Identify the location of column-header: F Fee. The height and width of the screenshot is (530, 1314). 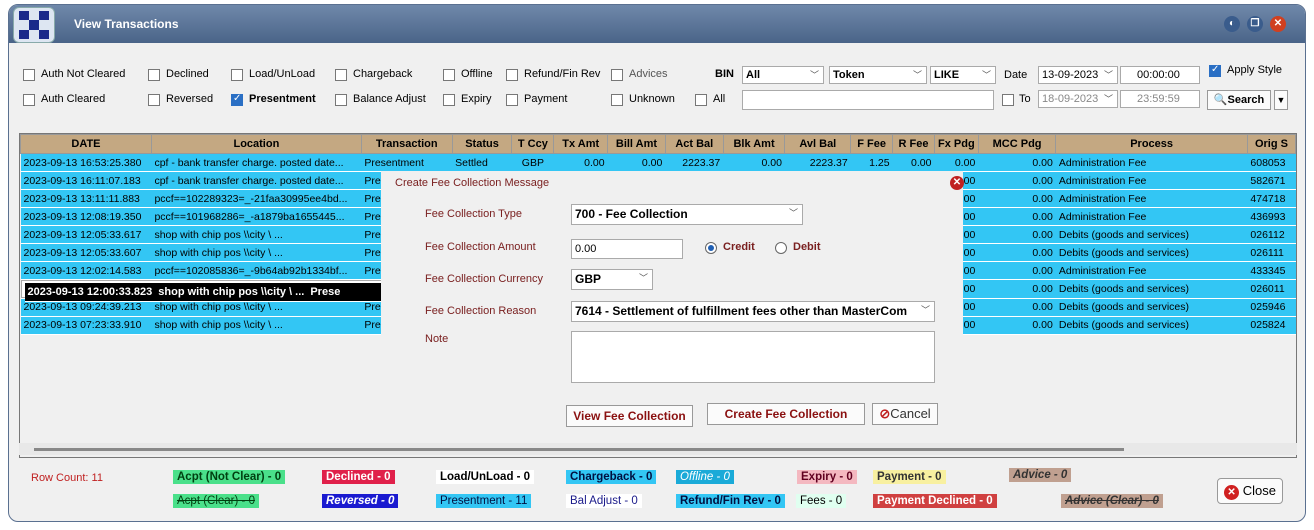
(872, 144).